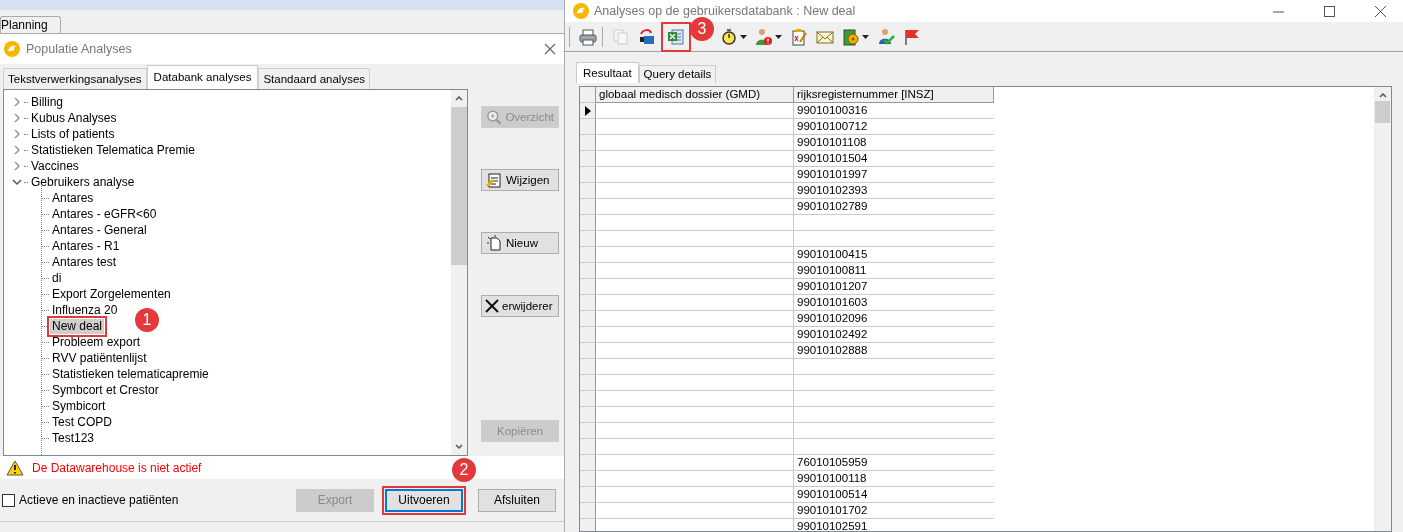 The height and width of the screenshot is (532, 1403). Describe the element at coordinates (894, 175) in the screenshot. I see `table-cell: 99010101997` at that location.